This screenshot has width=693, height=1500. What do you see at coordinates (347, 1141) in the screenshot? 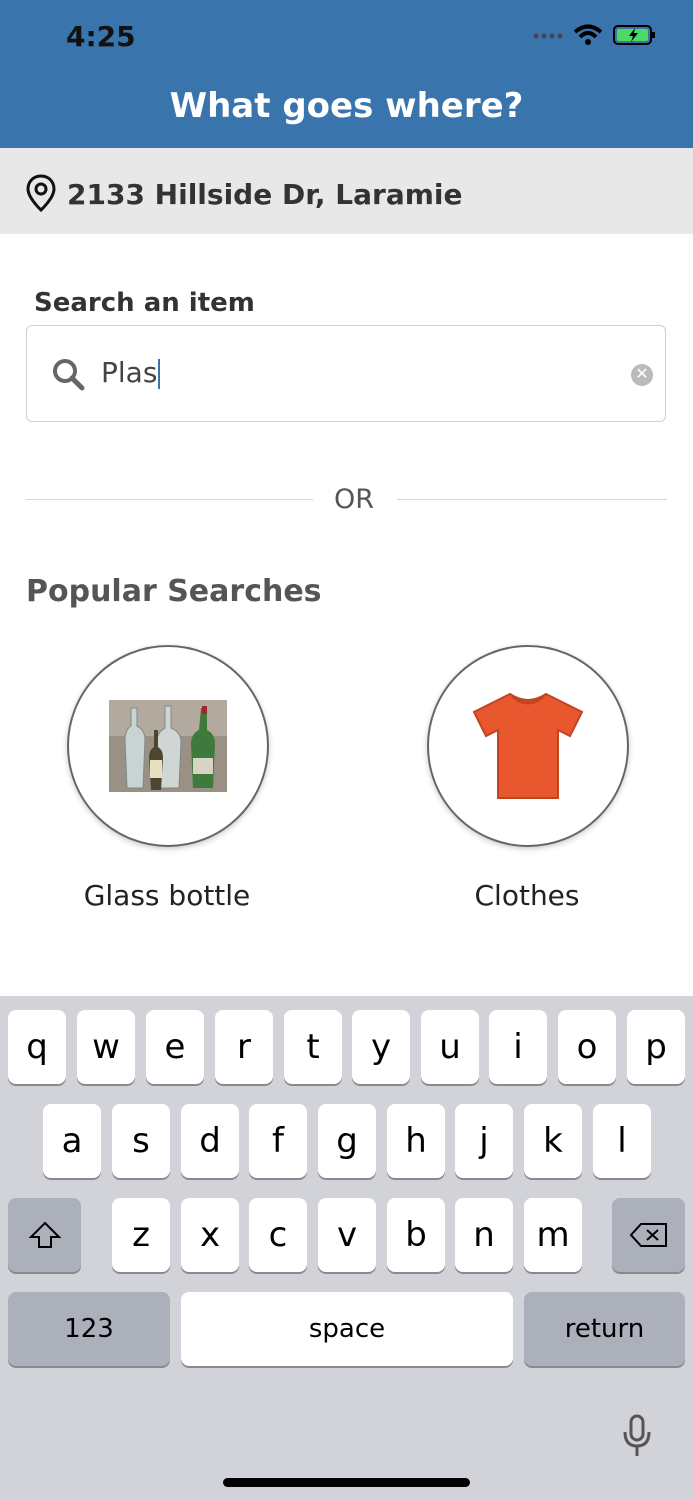
I see `key-g: g` at bounding box center [347, 1141].